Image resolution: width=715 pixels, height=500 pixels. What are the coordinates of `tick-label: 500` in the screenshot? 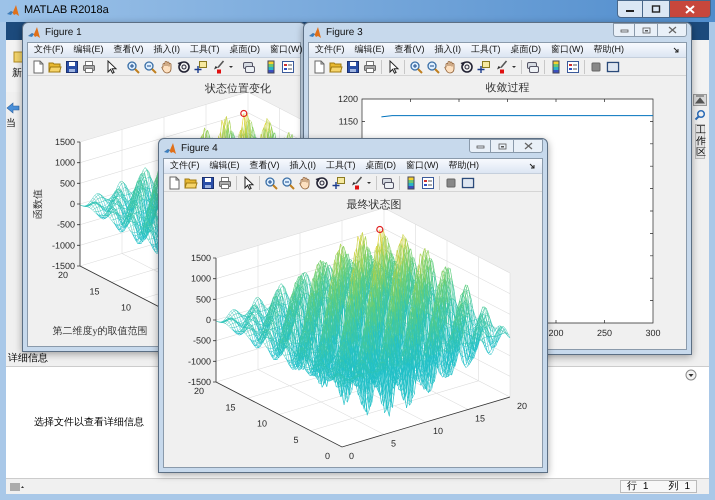 It's located at (203, 299).